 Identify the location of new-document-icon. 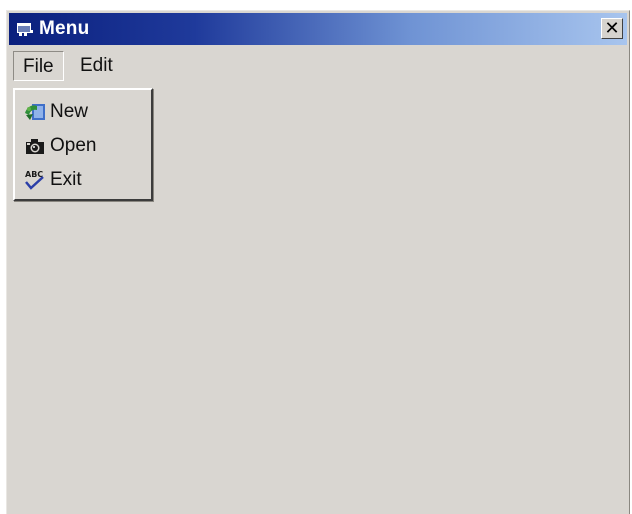
(35, 112).